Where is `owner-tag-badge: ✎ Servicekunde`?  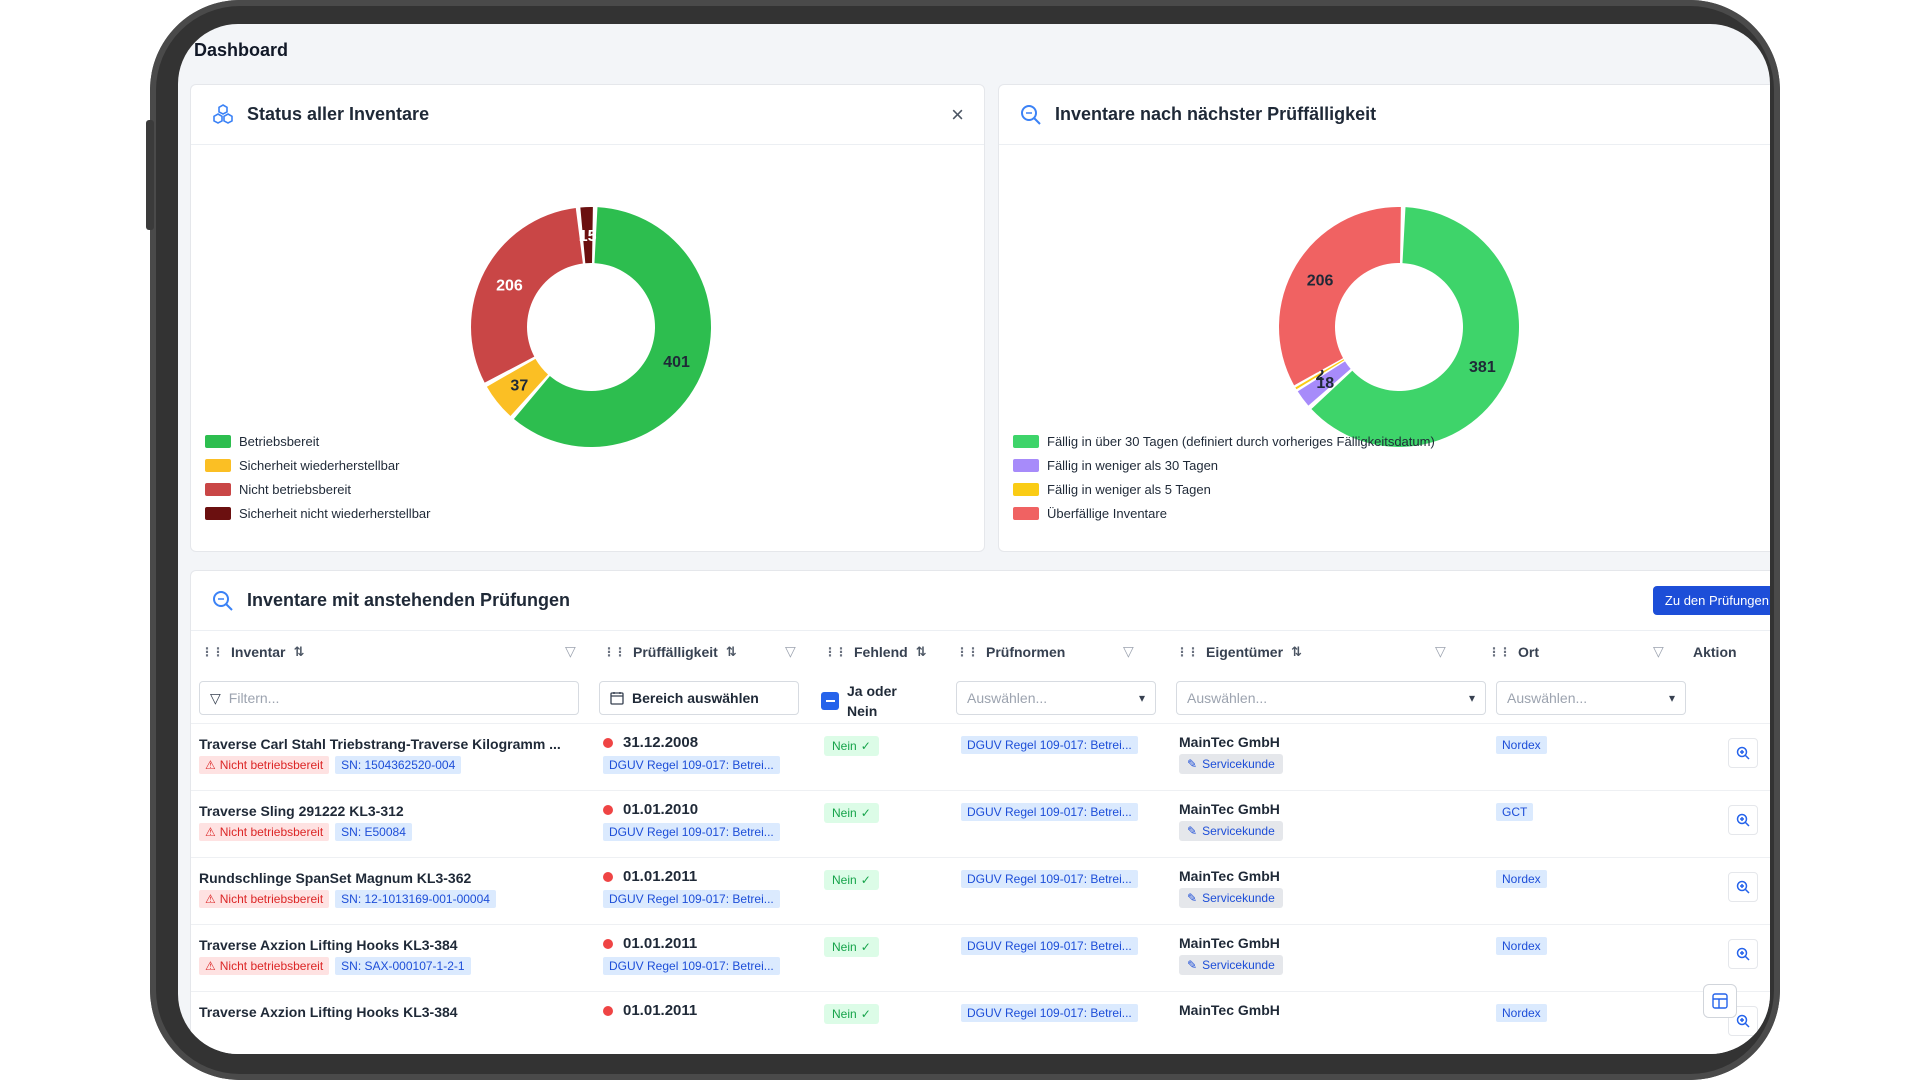
owner-tag-badge: ✎ Servicekunde is located at coordinates (1231, 898).